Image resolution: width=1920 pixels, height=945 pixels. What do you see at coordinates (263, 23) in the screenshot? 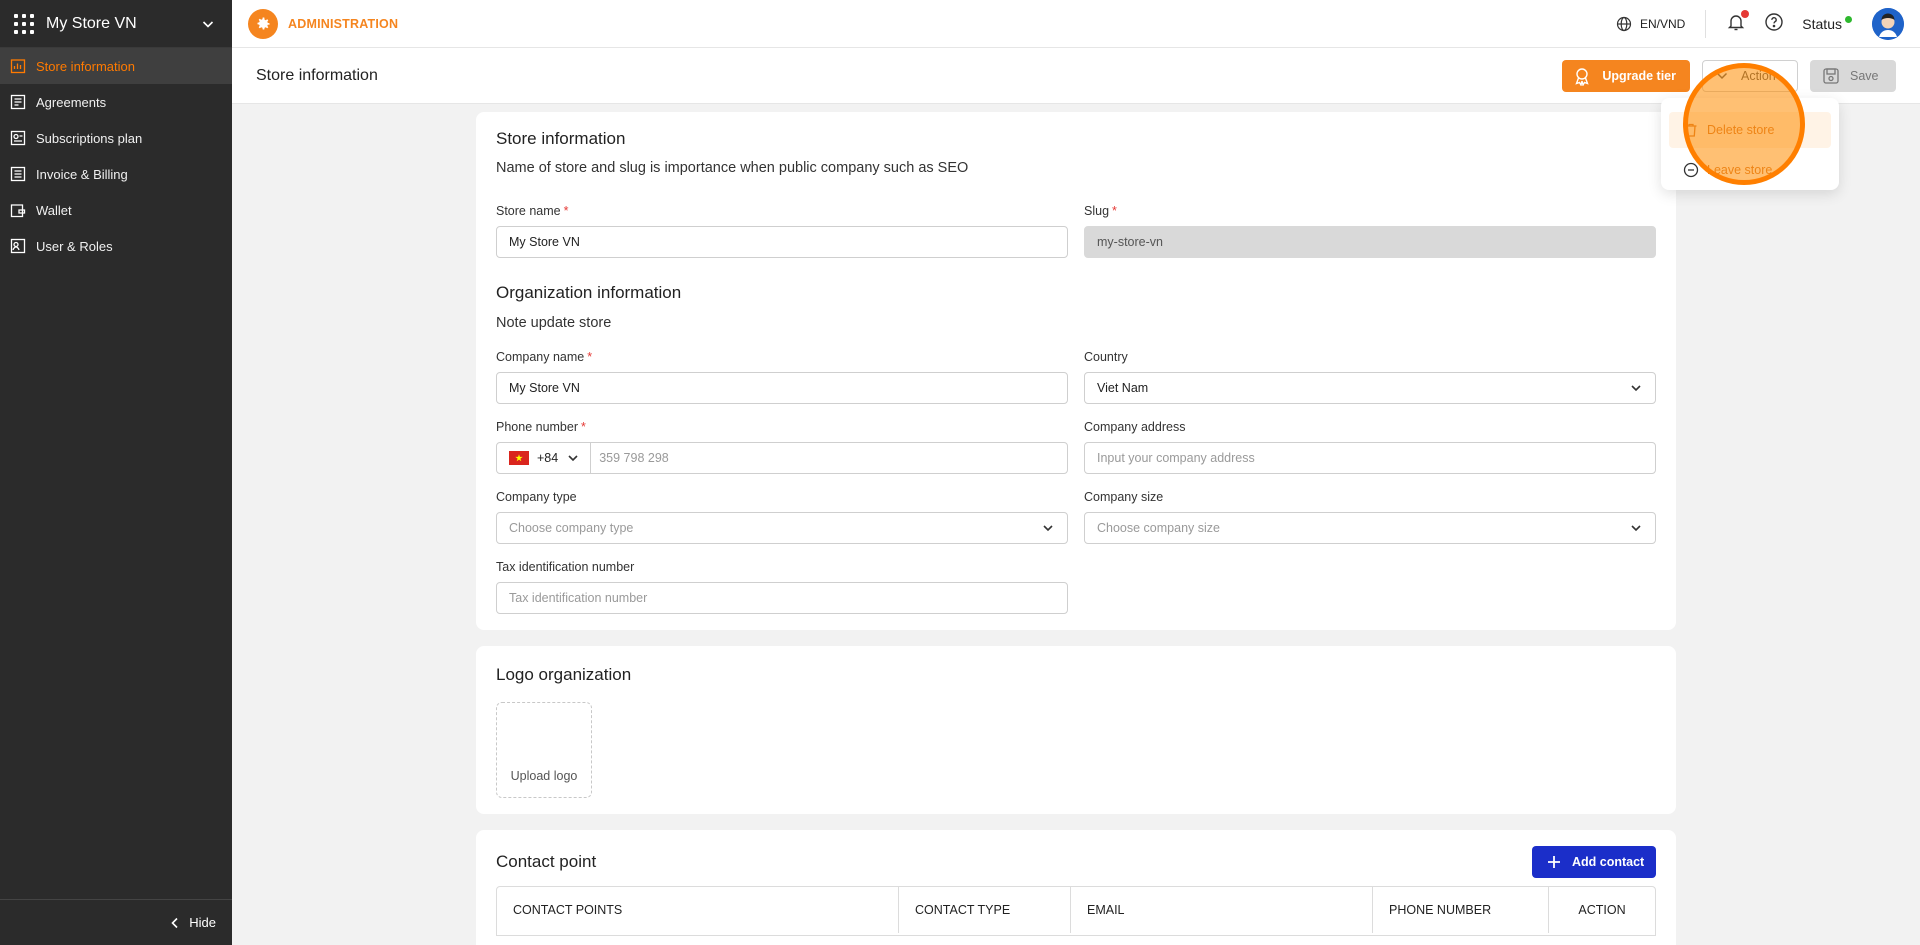
I see `gear-icon` at bounding box center [263, 23].